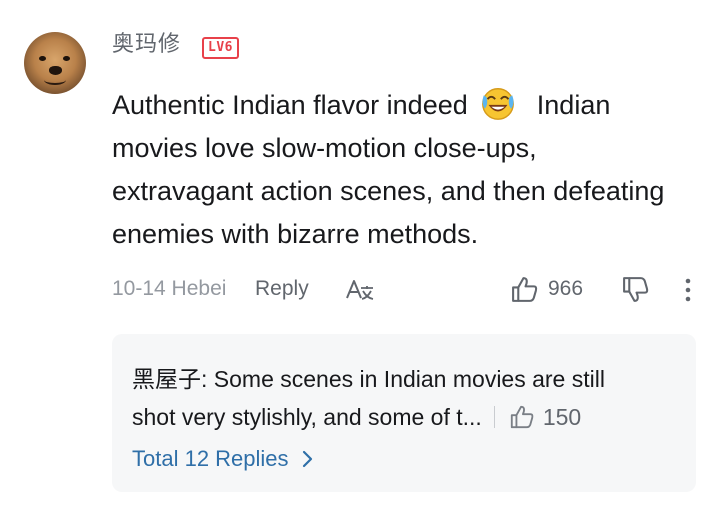 This screenshot has width=720, height=506. Describe the element at coordinates (290, 105) in the screenshot. I see `comment-text-part1: Authentic Indian flavor indeed` at that location.